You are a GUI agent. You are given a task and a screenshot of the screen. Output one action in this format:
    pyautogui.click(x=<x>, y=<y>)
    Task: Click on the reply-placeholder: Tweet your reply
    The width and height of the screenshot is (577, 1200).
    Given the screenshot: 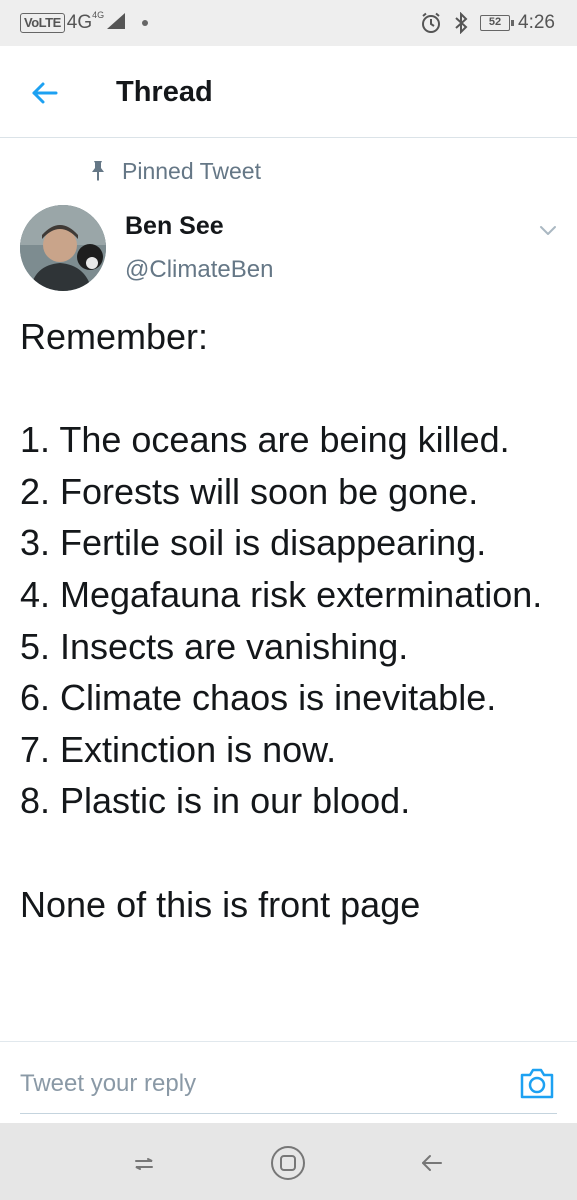 What is the action you would take?
    pyautogui.click(x=108, y=1083)
    